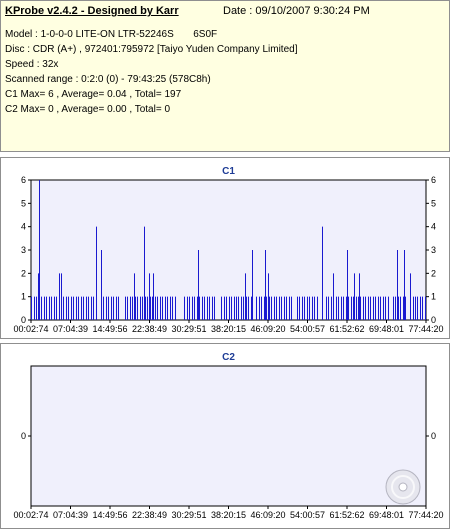 The image size is (450, 529). What do you see at coordinates (228, 515) in the screenshot?
I see `c2-xtick-label: 38:20:15` at bounding box center [228, 515].